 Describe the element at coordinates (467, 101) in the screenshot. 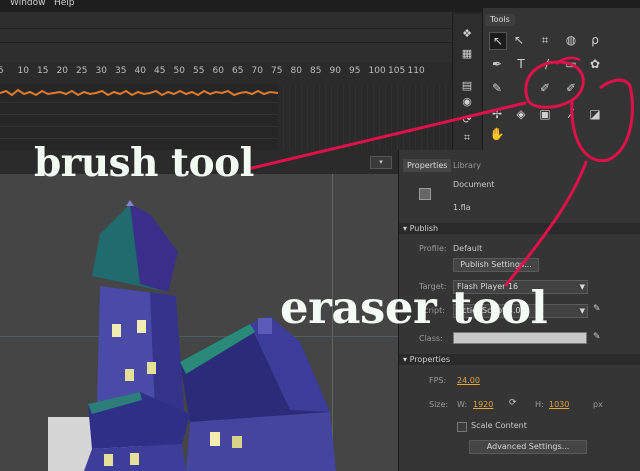

I see `info-panel-icon: ◉` at that location.